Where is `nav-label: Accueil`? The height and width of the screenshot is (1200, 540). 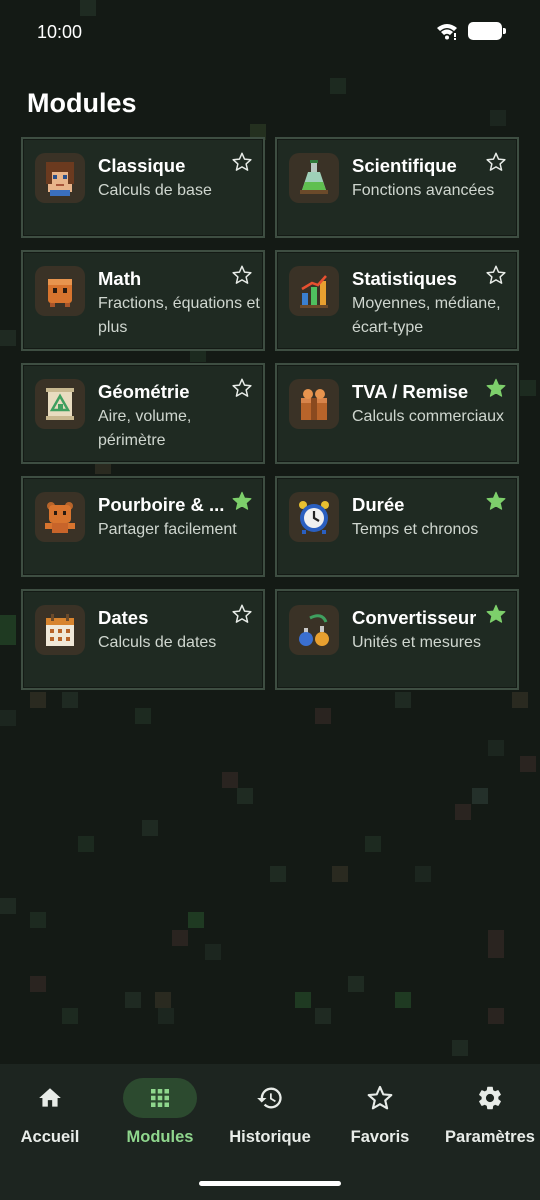
nav-label: Accueil is located at coordinates (50, 1137).